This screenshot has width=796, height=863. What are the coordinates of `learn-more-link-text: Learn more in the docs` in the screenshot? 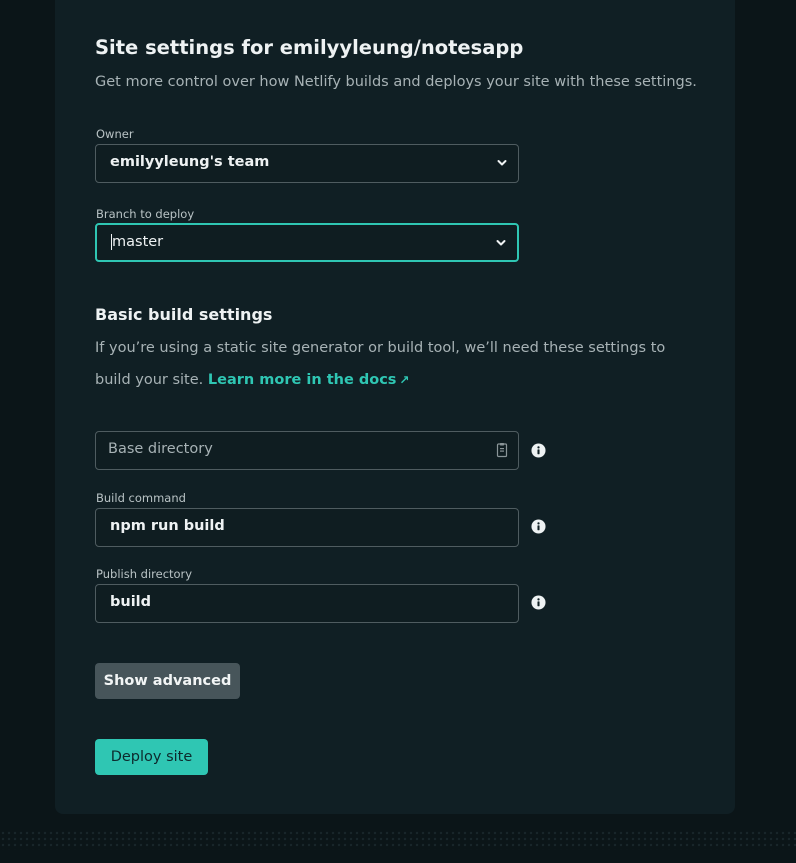 It's located at (302, 380).